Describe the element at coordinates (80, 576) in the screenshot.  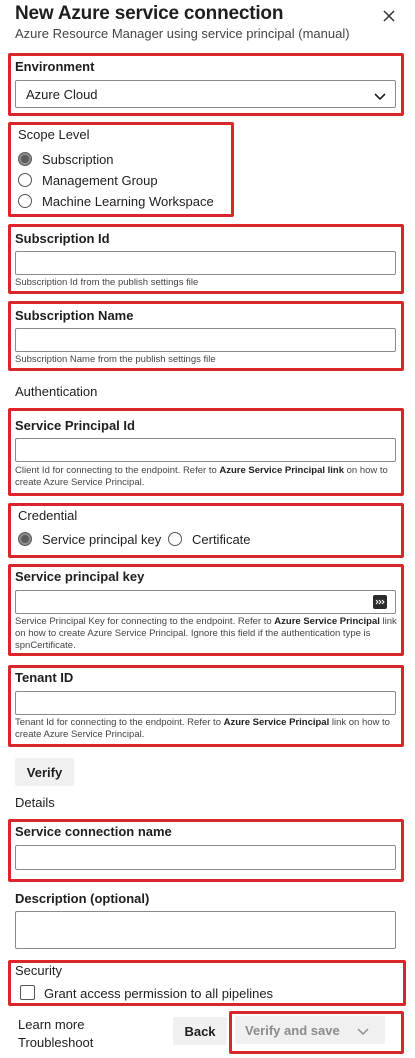
I see `service-principal-key-label: Service principal key` at that location.